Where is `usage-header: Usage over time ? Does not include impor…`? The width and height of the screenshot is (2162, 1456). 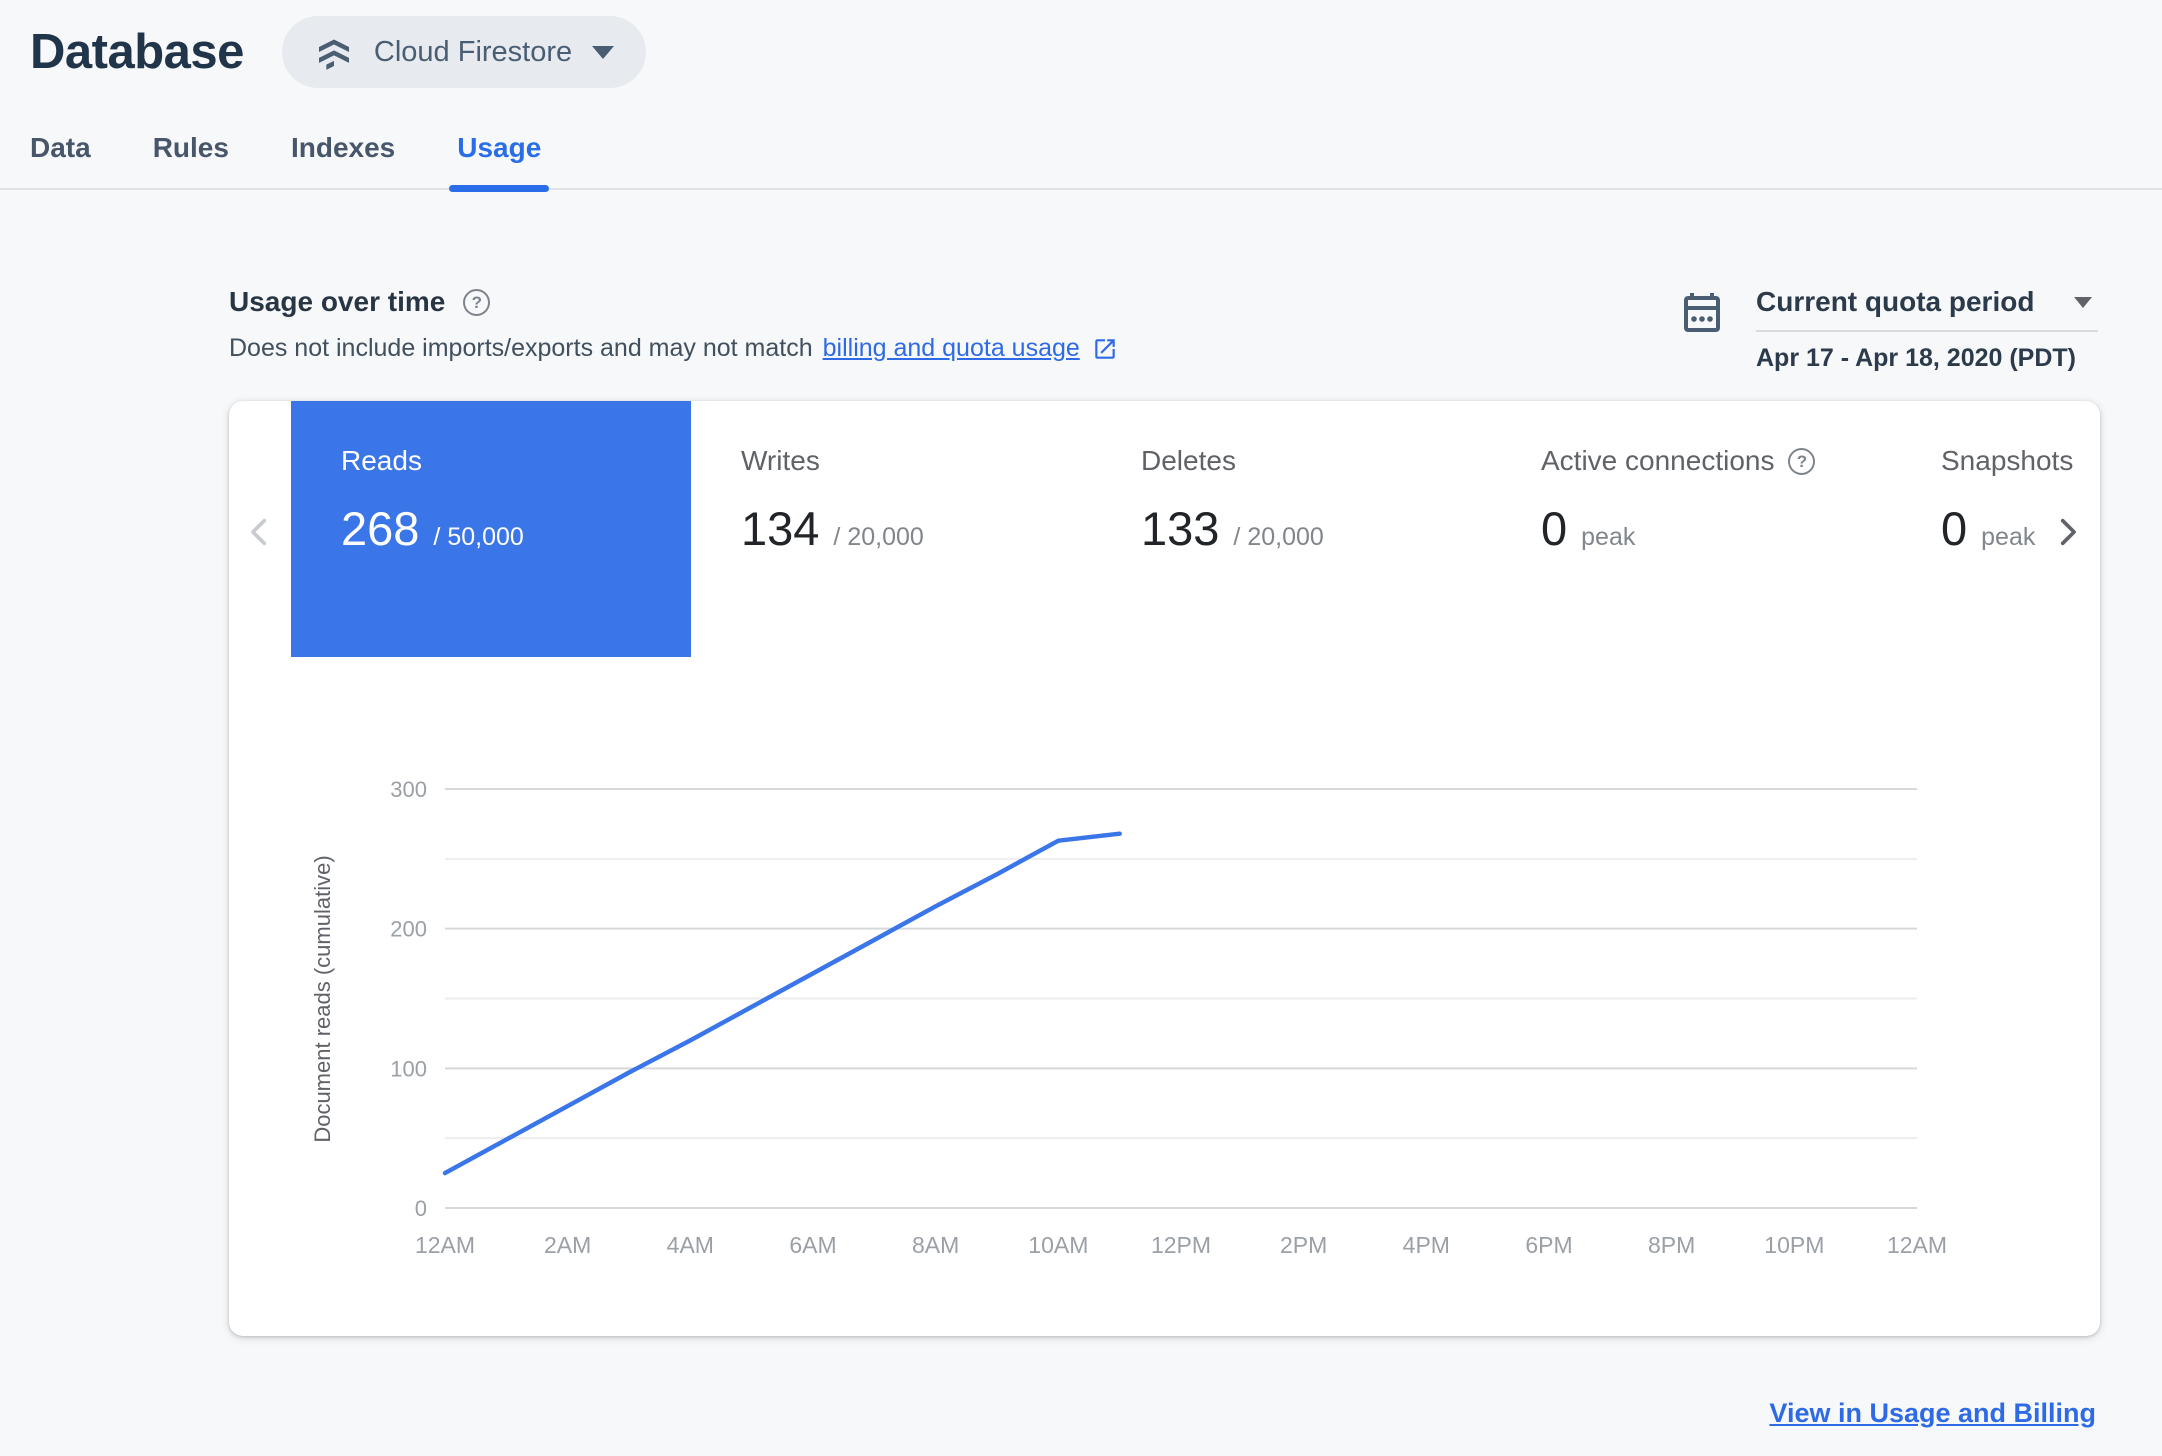
usage-header: Usage over time ? Does not include impor… is located at coordinates (1163, 329).